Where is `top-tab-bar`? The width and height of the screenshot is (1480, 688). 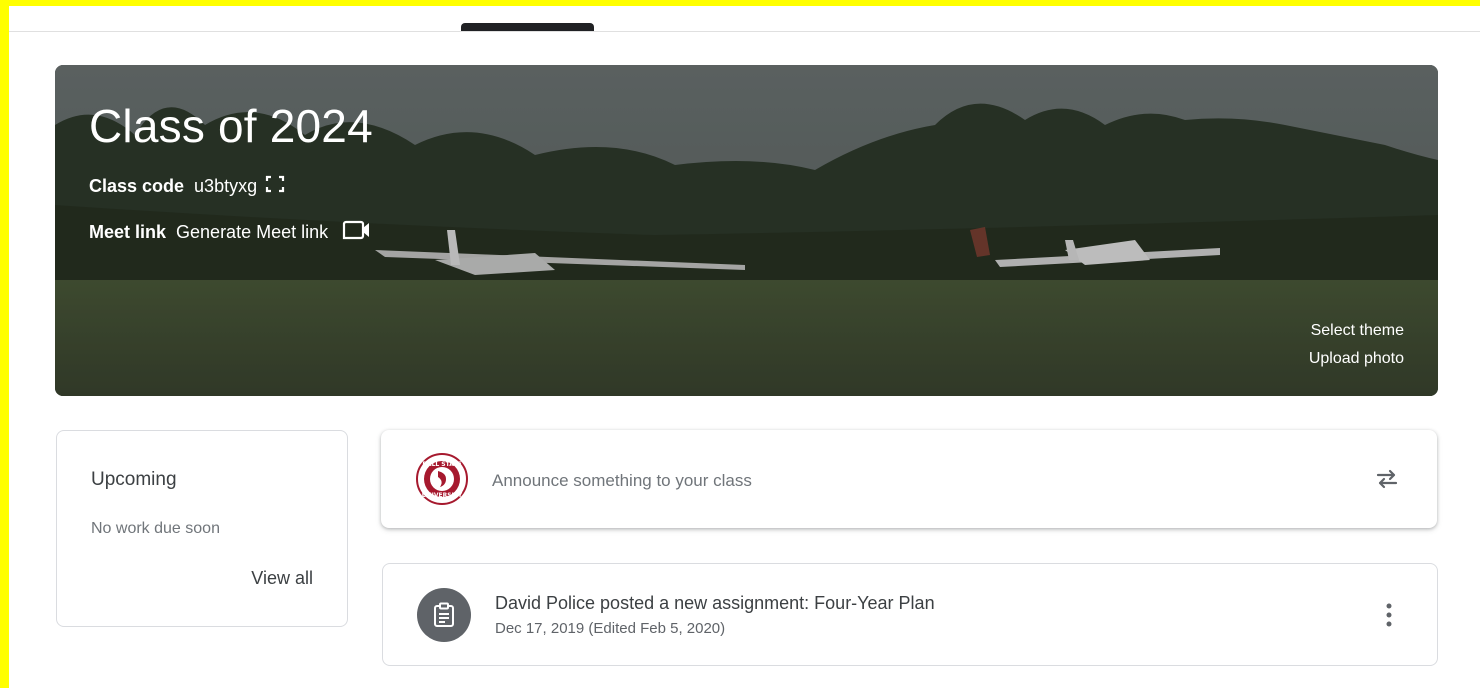
top-tab-bar is located at coordinates (744, 19).